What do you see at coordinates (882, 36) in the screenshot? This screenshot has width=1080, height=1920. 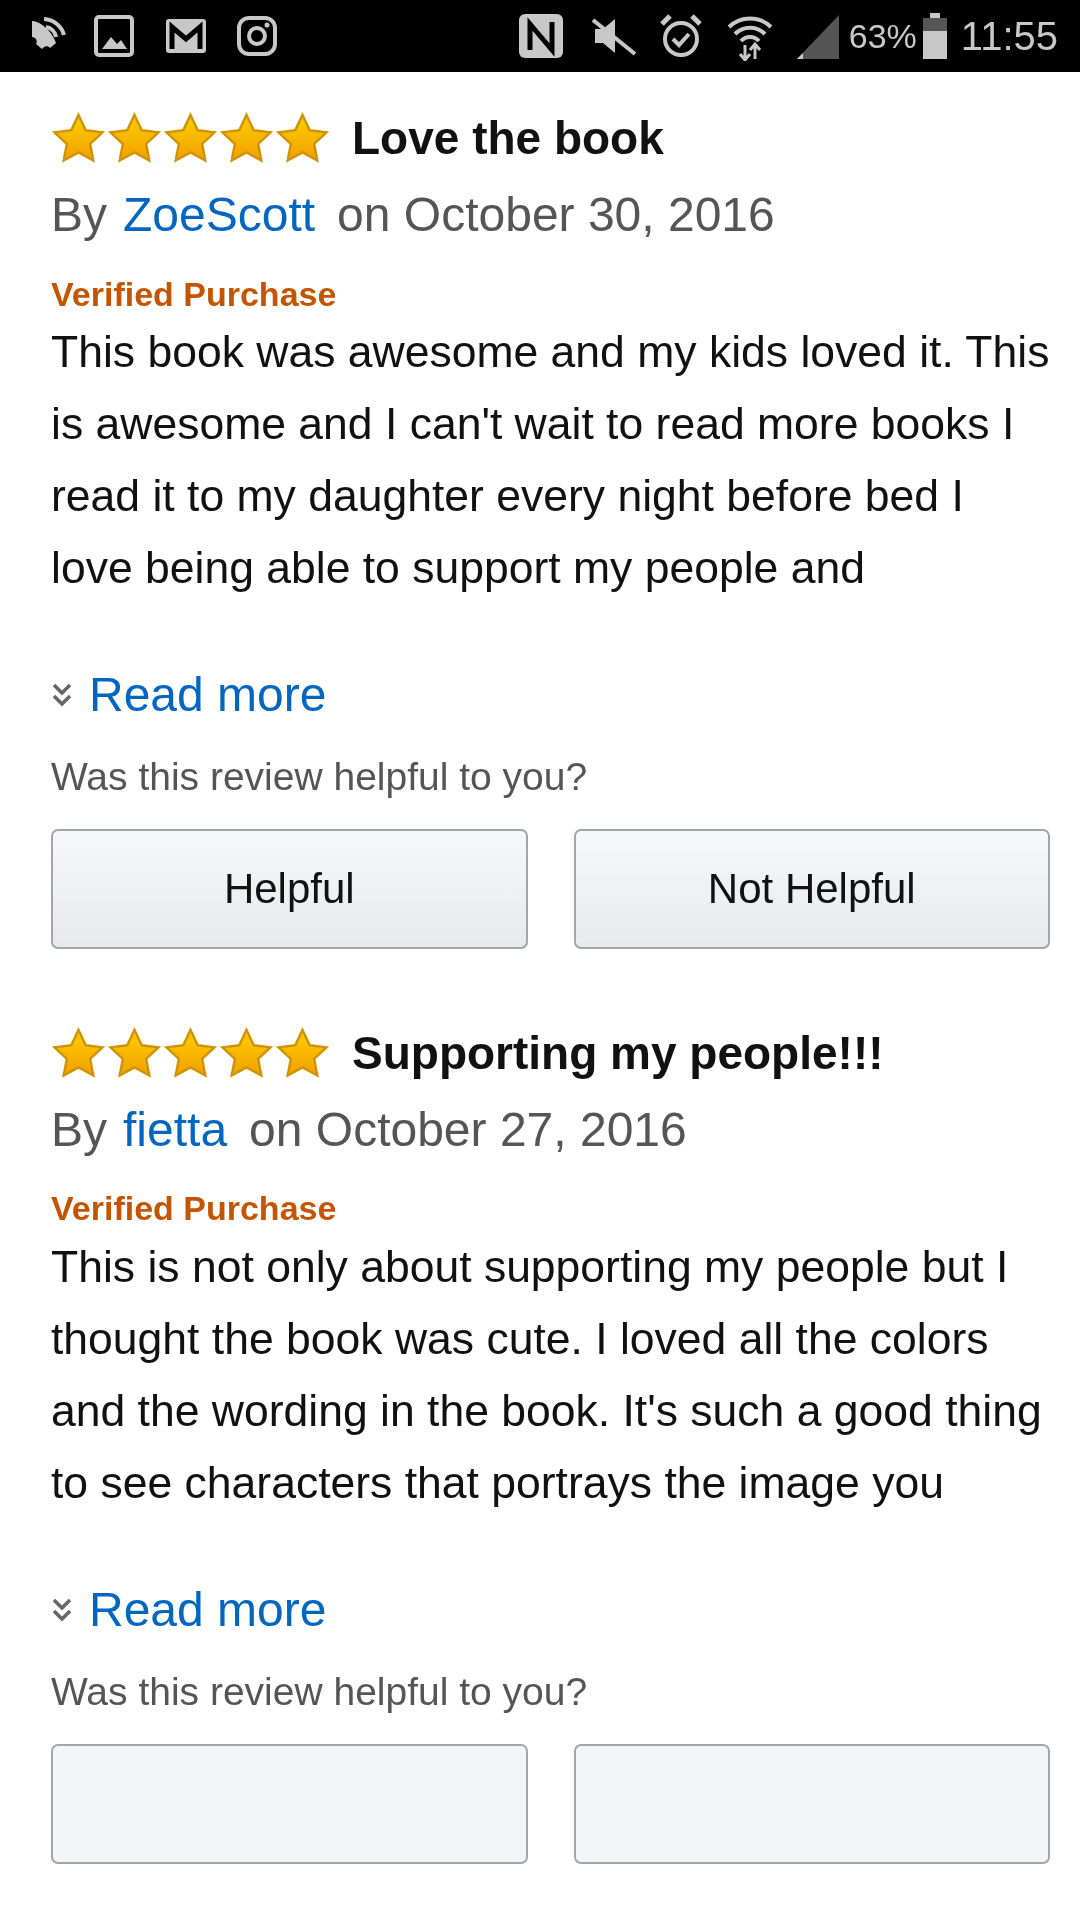 I see `battery-percent: 63%` at bounding box center [882, 36].